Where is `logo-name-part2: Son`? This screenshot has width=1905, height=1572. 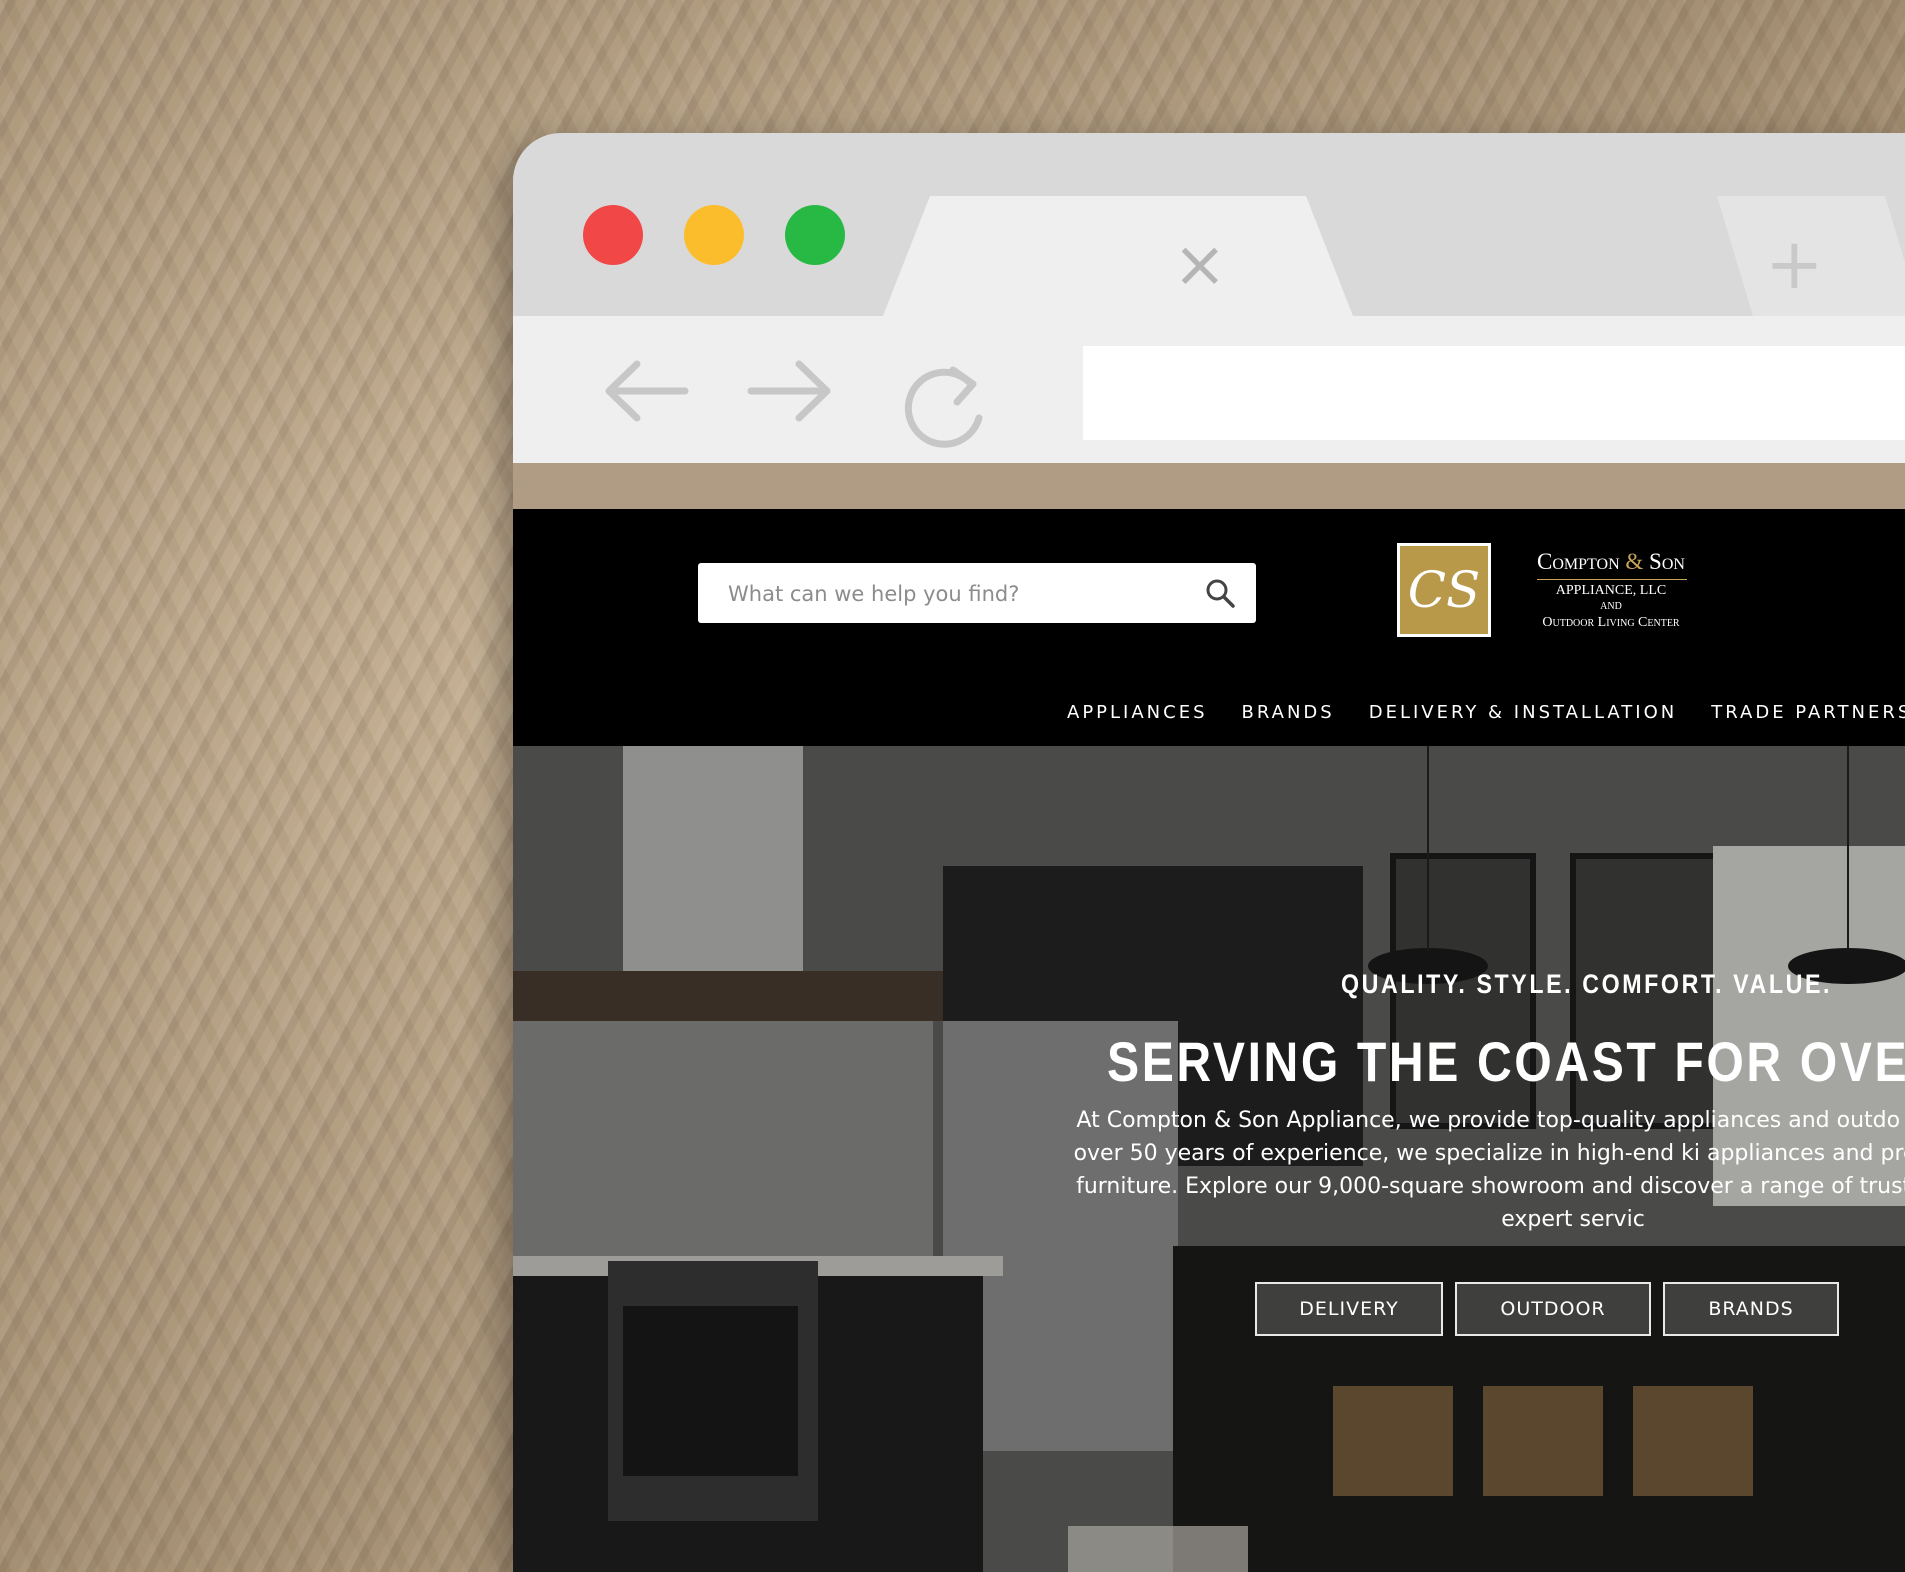 logo-name-part2: Son is located at coordinates (1667, 561).